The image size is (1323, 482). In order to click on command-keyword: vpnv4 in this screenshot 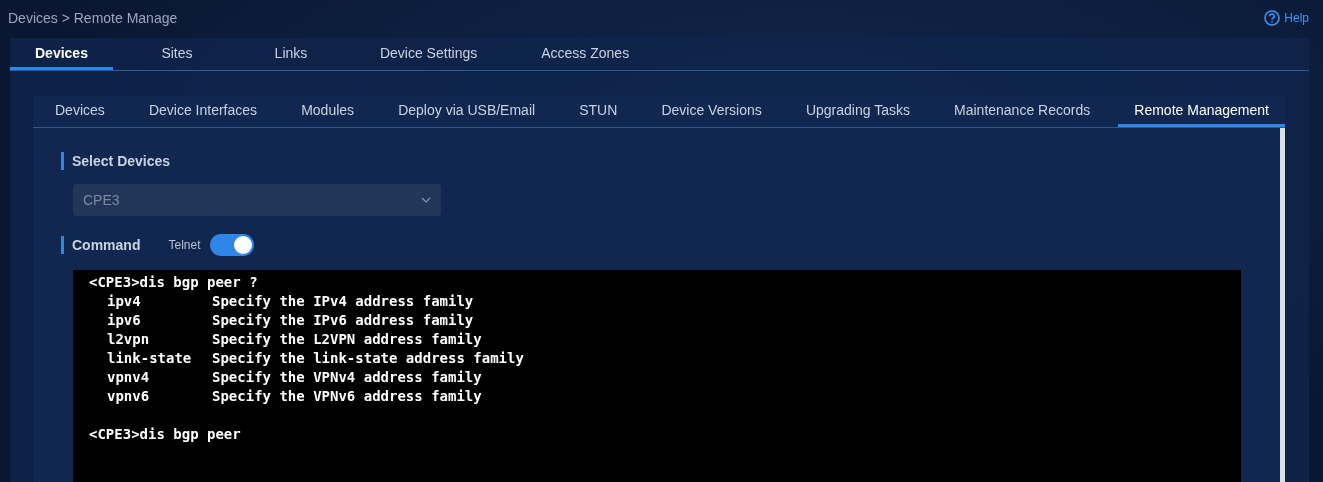, I will do `click(129, 377)`.